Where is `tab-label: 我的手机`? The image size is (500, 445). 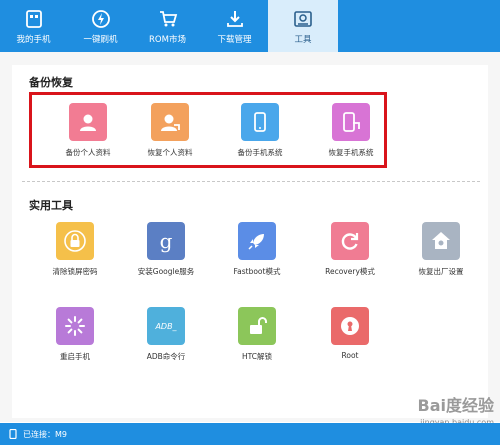
tab-label: 我的手机 is located at coordinates (33, 40).